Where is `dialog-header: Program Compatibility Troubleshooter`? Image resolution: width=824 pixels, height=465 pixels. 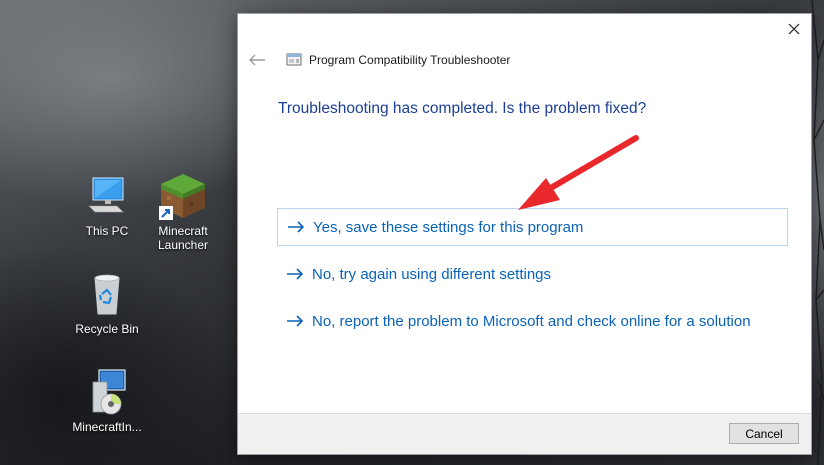 dialog-header: Program Compatibility Troubleshooter is located at coordinates (379, 60).